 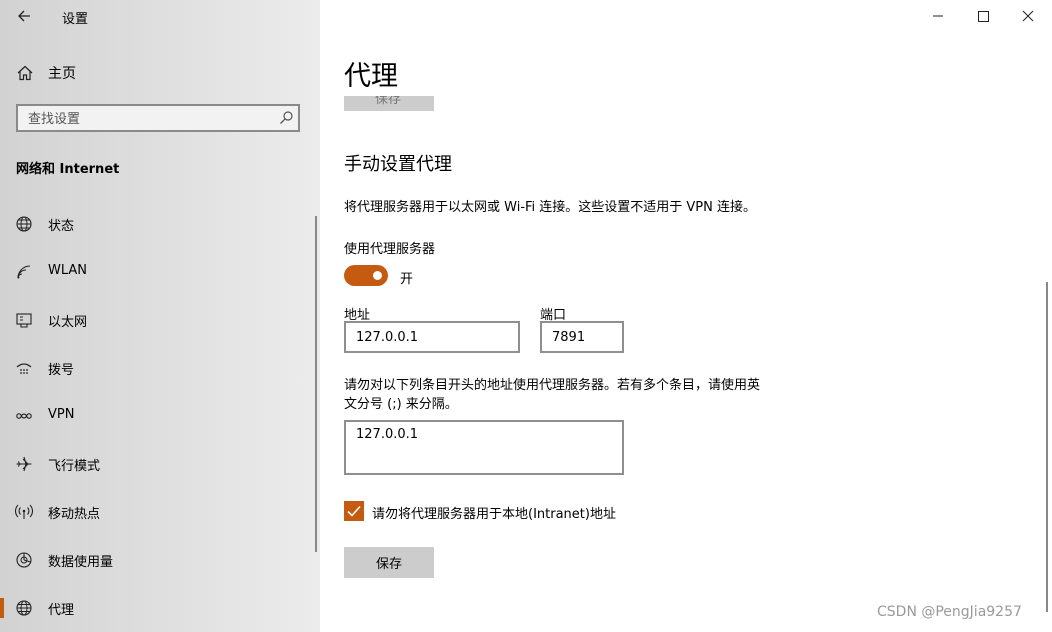 What do you see at coordinates (366, 275) in the screenshot?
I see `use-proxy-toggle` at bounding box center [366, 275].